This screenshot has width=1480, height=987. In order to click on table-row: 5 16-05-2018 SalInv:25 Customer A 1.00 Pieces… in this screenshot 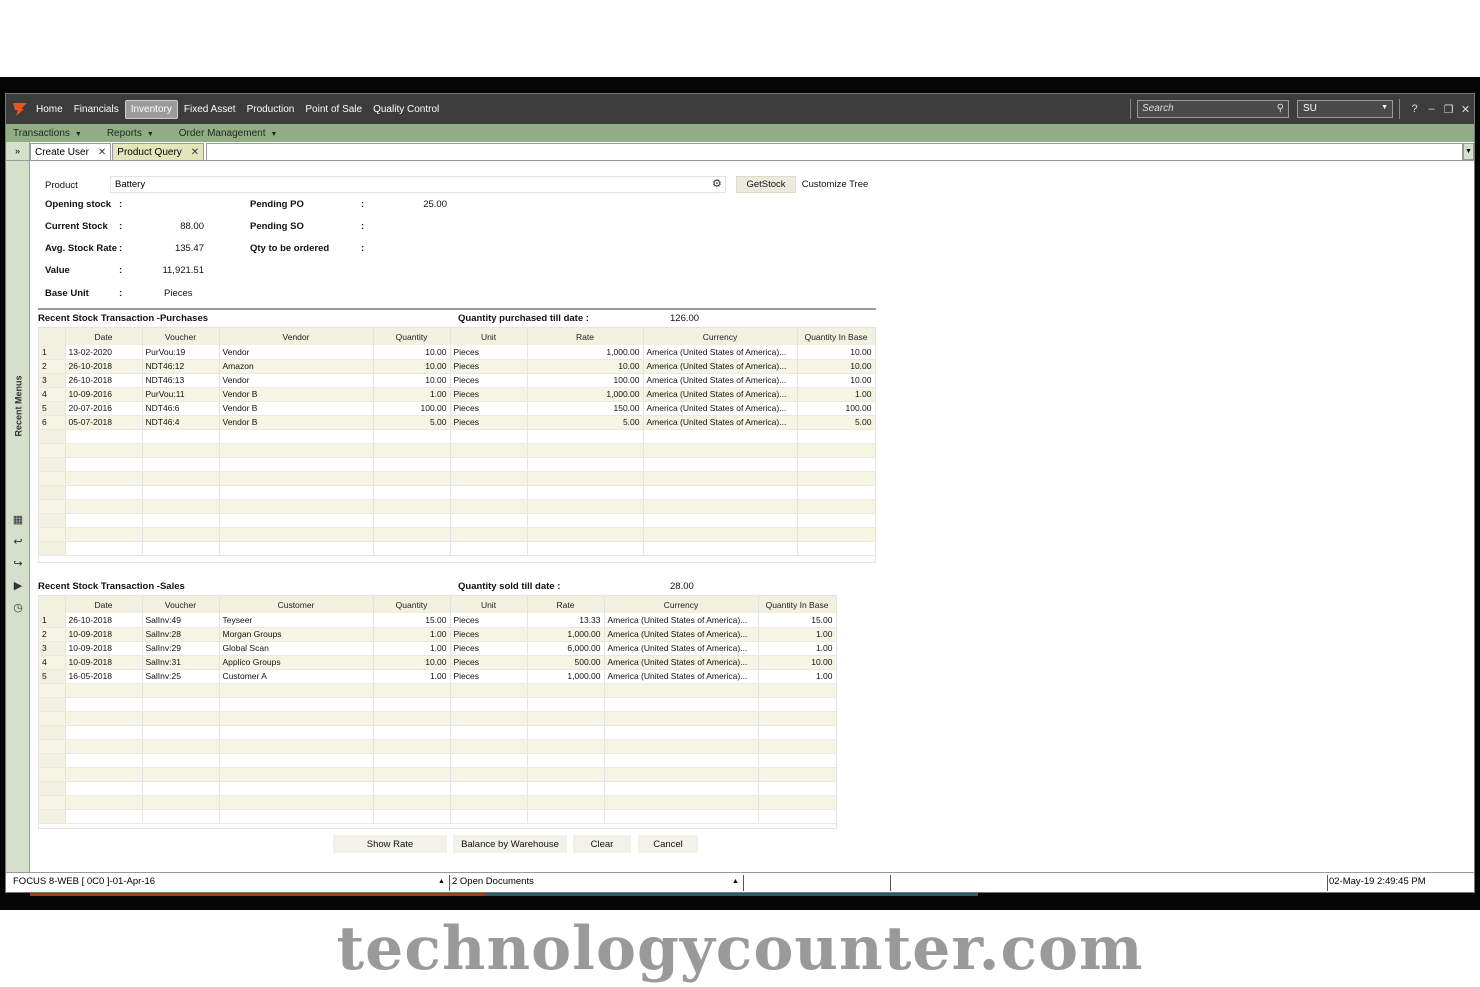, I will do `click(438, 676)`.